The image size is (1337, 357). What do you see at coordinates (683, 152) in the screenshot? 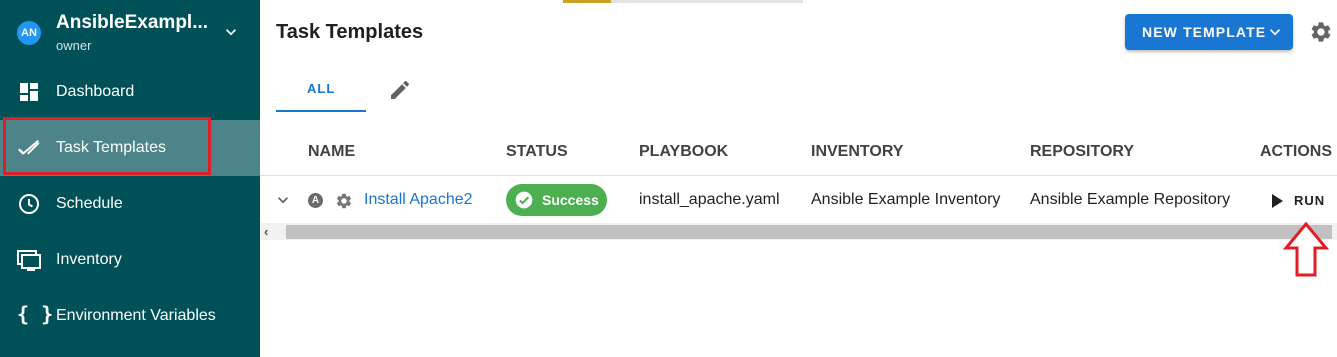
I see `column-header-playbook: PLAYBOOK` at bounding box center [683, 152].